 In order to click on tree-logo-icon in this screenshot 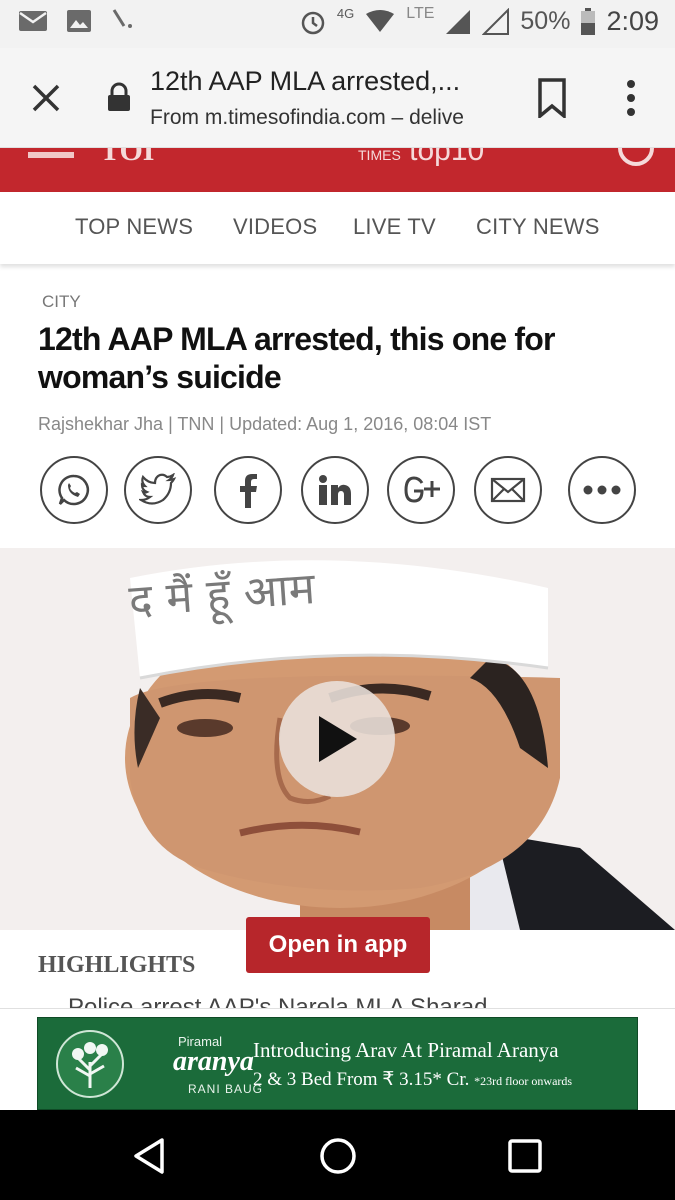, I will do `click(90, 1064)`.